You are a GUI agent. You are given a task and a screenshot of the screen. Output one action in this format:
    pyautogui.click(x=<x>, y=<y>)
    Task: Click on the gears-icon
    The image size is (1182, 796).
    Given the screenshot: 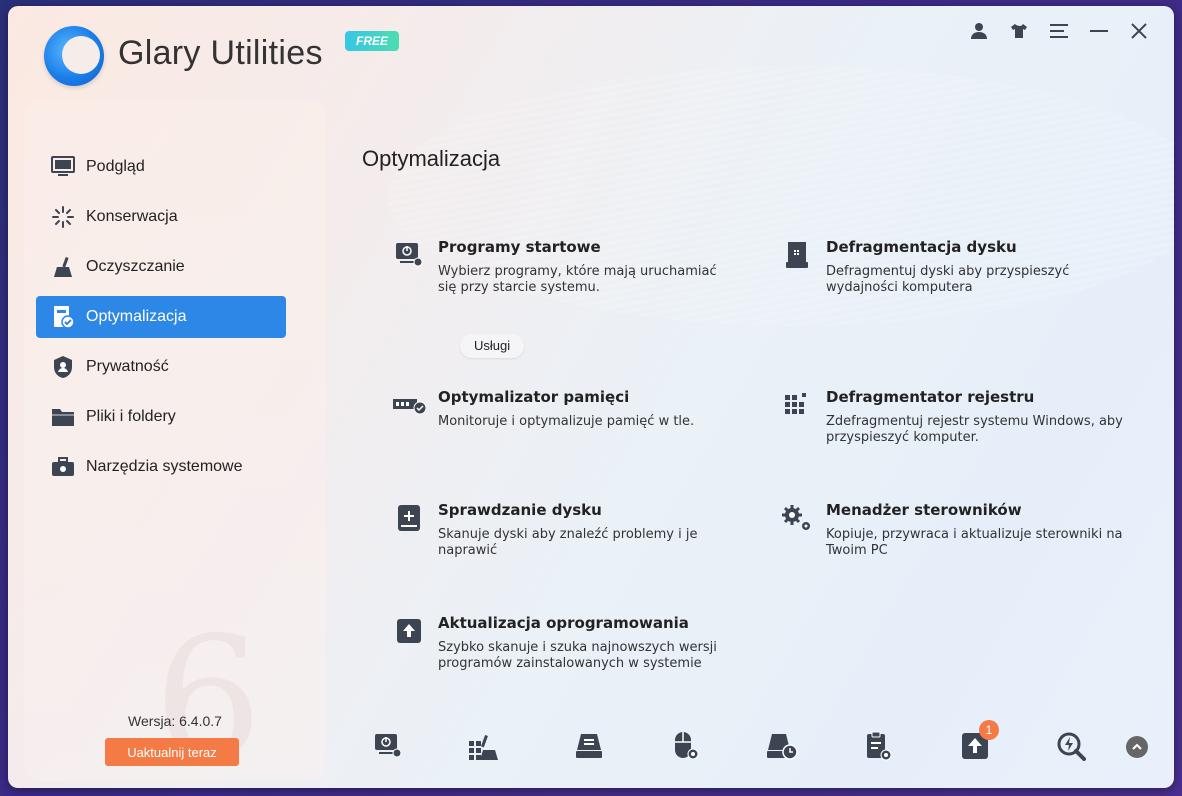 What is the action you would take?
    pyautogui.click(x=797, y=518)
    